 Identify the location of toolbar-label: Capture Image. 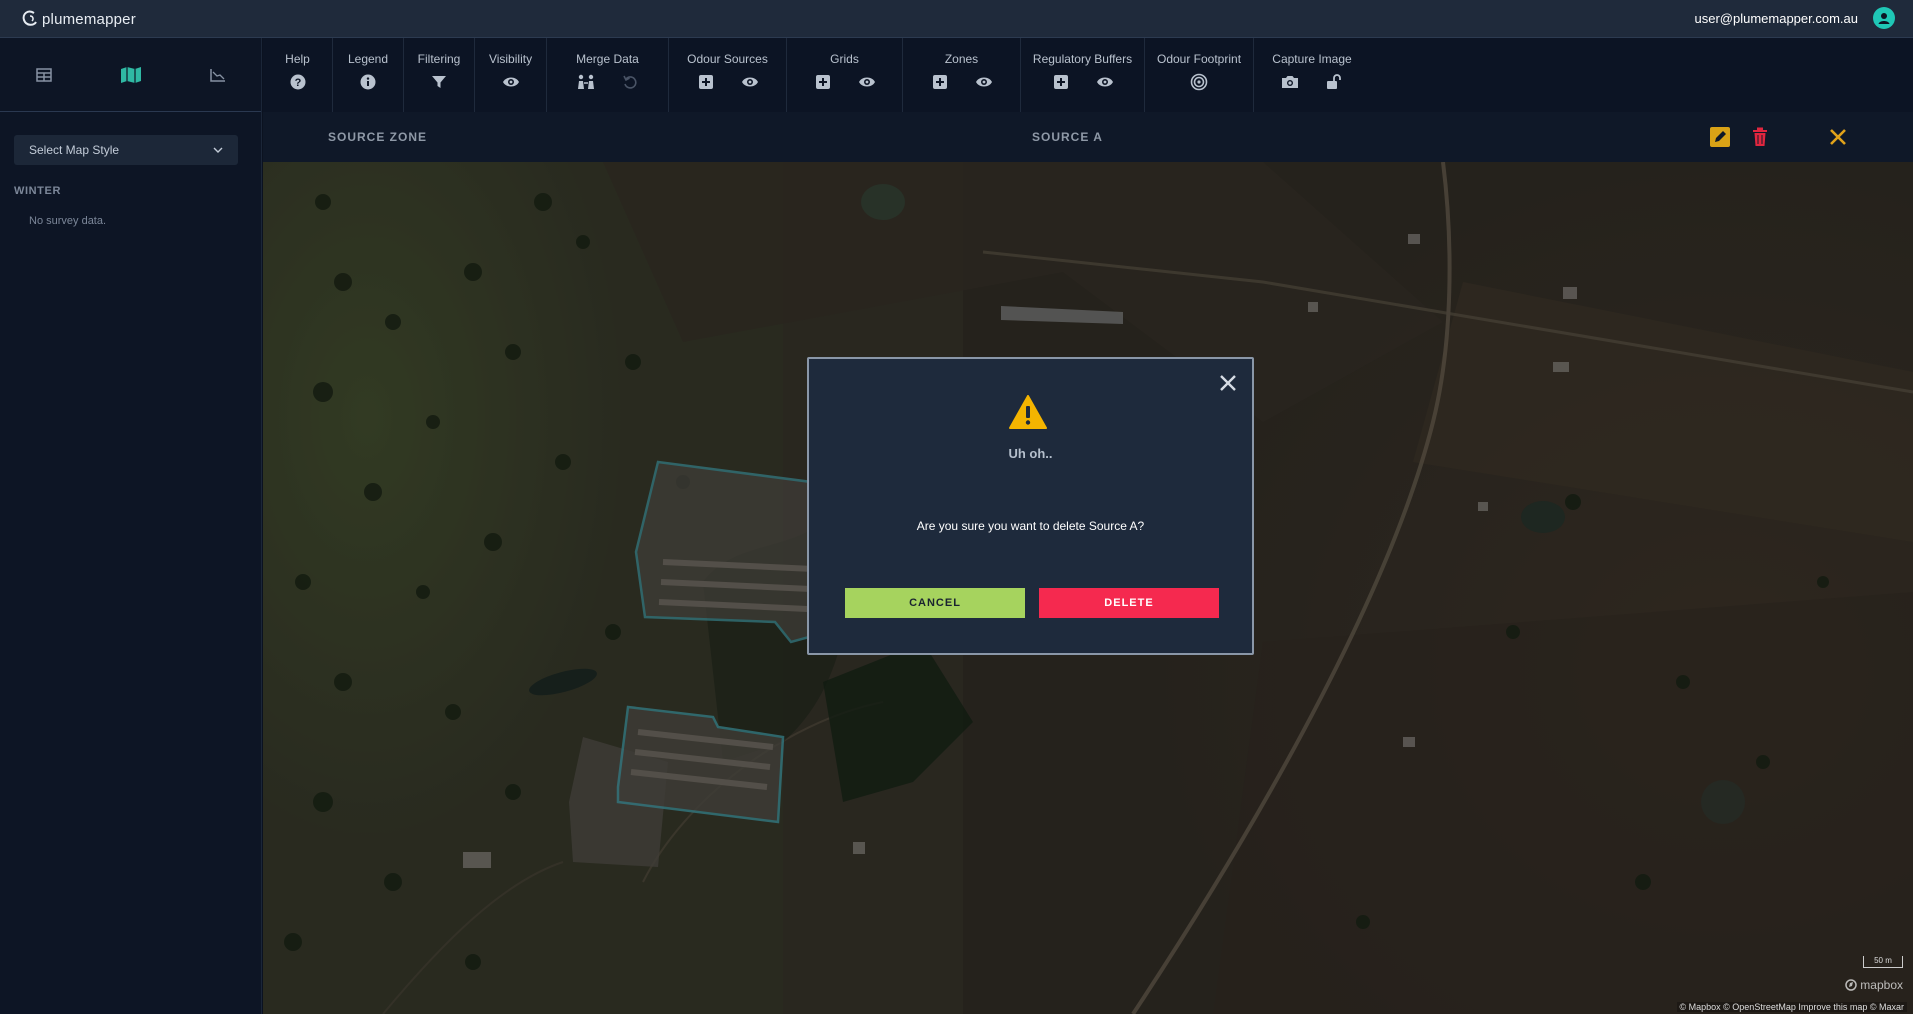
(1312, 59).